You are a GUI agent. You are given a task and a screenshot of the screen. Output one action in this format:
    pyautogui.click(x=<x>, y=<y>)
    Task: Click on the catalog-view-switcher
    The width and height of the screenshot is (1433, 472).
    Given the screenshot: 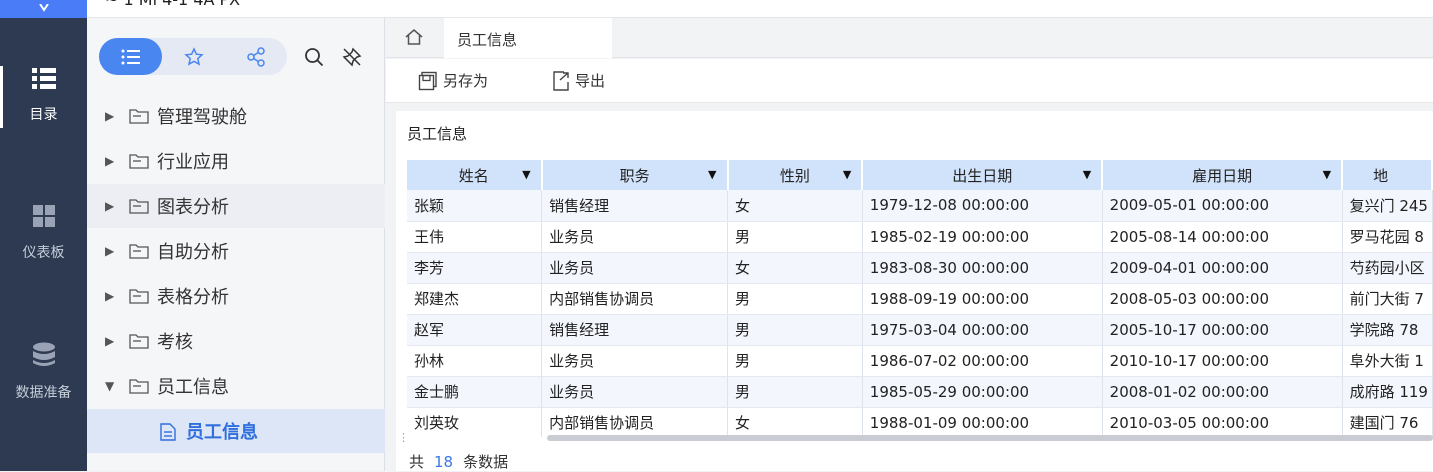 What is the action you would take?
    pyautogui.click(x=193, y=56)
    